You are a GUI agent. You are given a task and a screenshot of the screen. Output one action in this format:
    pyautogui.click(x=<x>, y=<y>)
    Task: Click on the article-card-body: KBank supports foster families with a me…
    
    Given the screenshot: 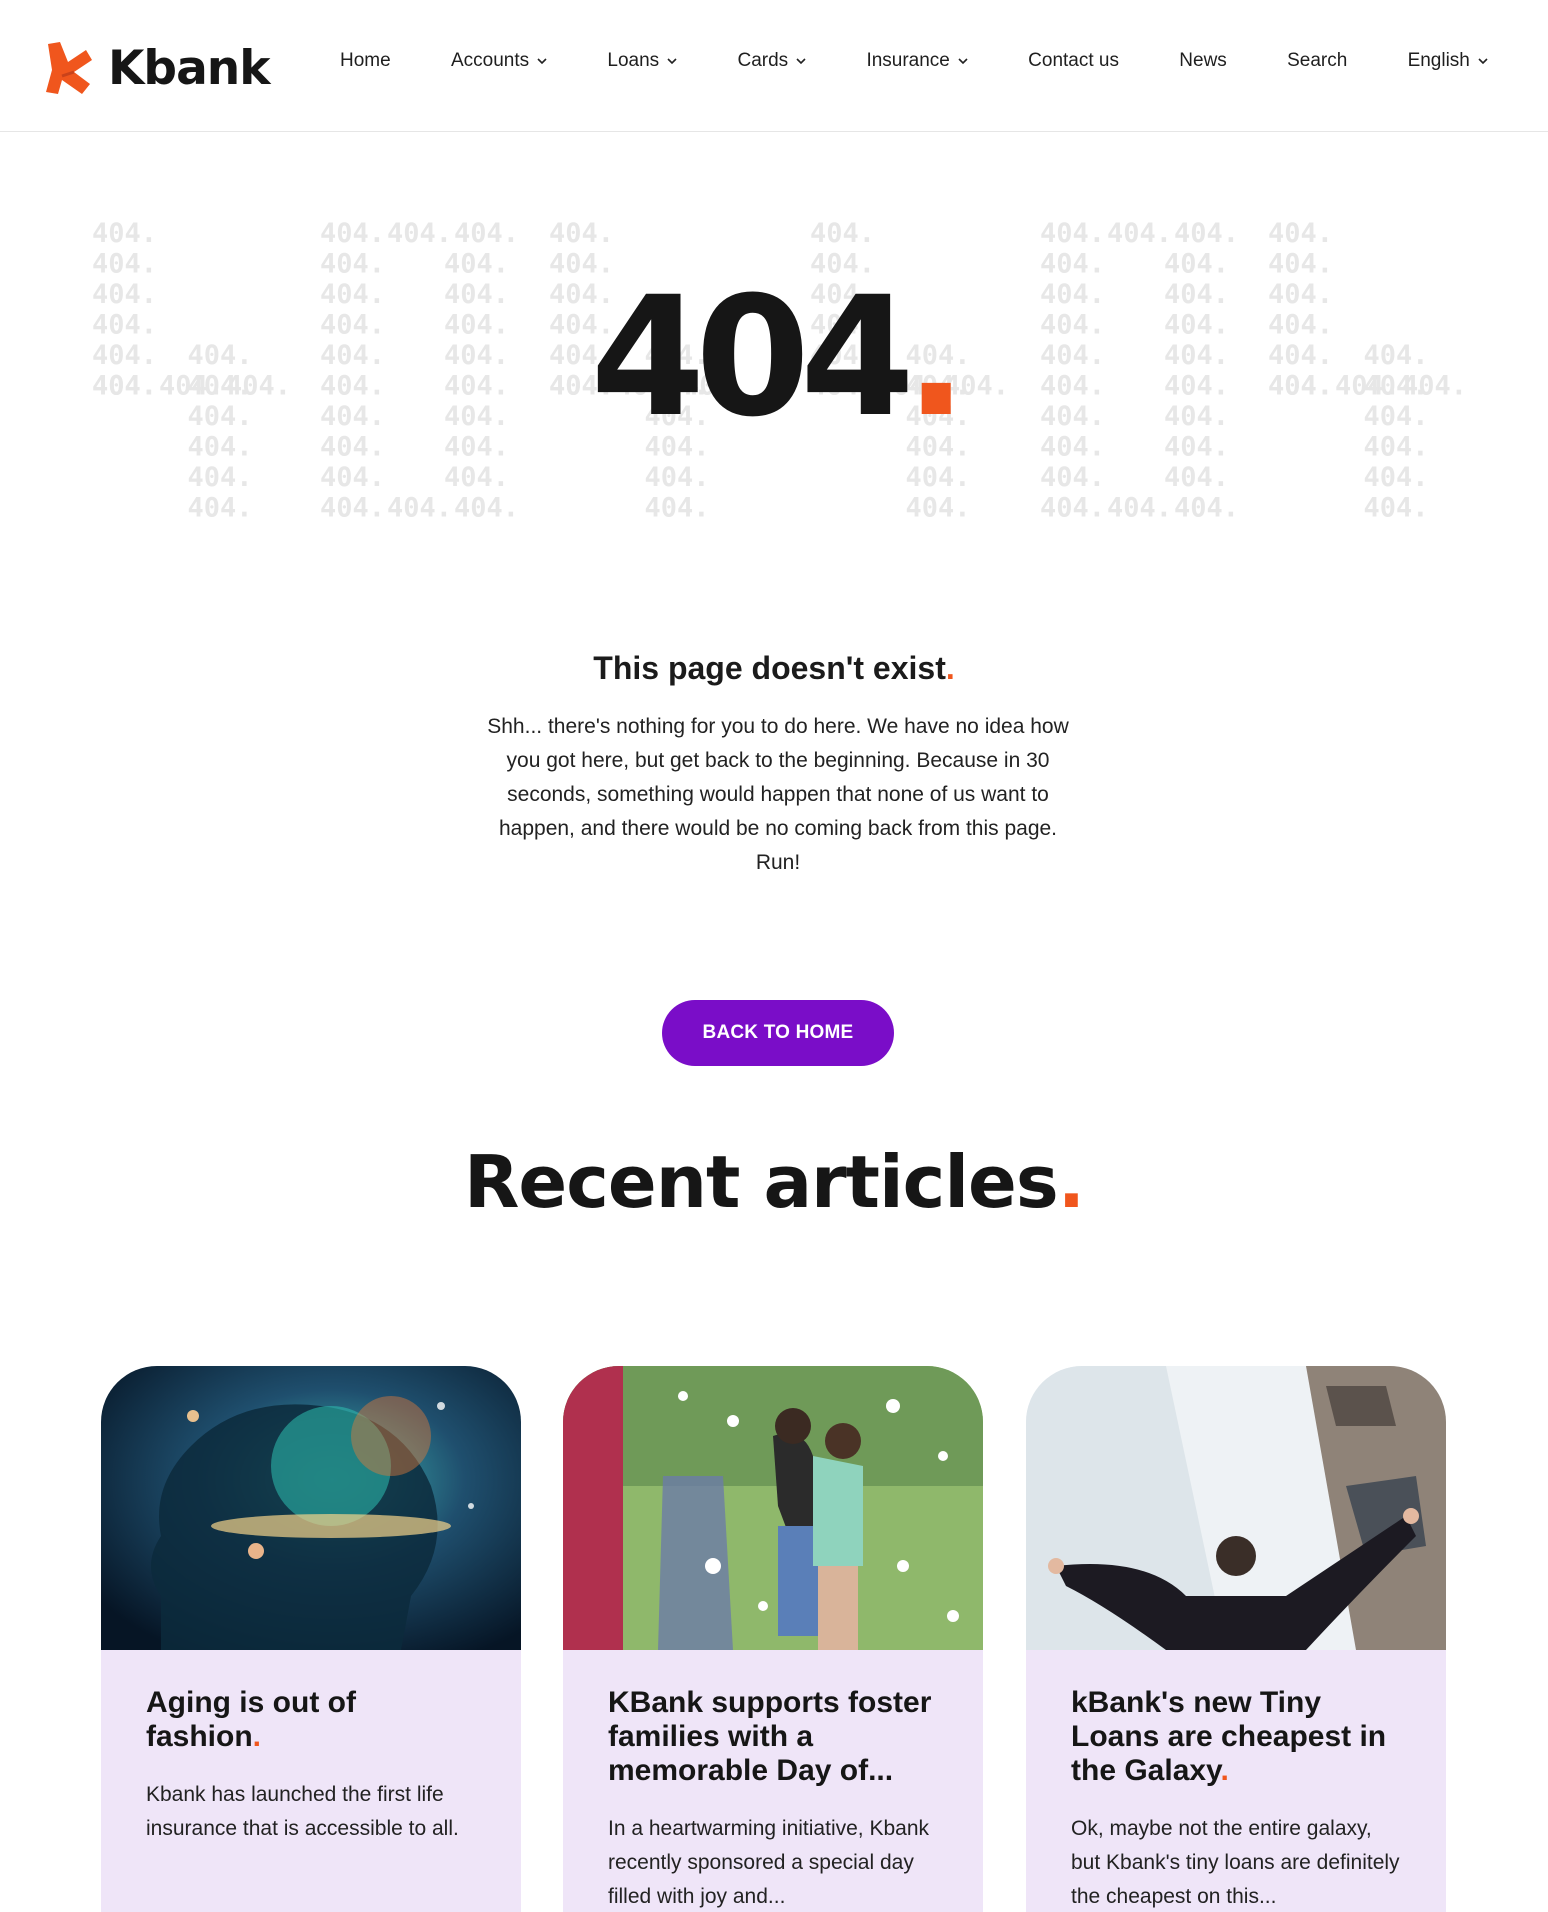 What is the action you would take?
    pyautogui.click(x=773, y=1781)
    